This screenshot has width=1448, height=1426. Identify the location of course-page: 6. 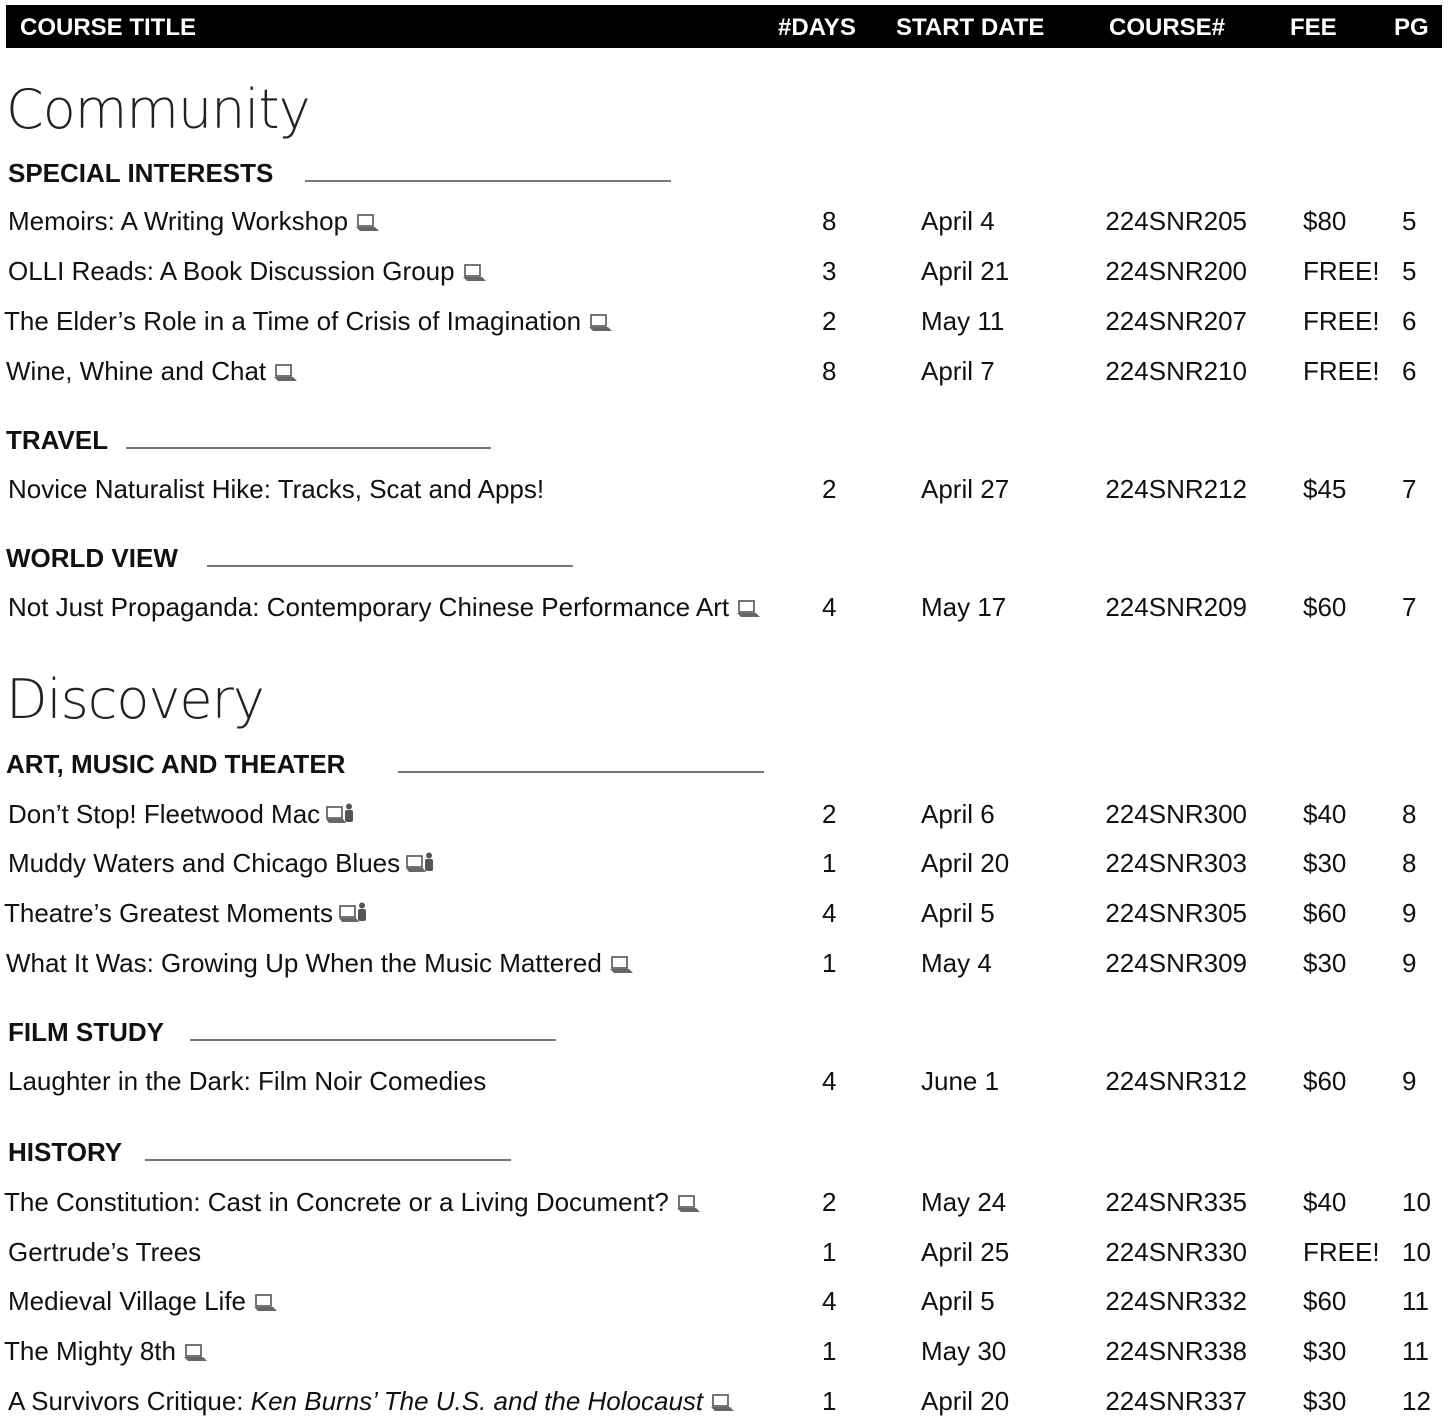
(1409, 321).